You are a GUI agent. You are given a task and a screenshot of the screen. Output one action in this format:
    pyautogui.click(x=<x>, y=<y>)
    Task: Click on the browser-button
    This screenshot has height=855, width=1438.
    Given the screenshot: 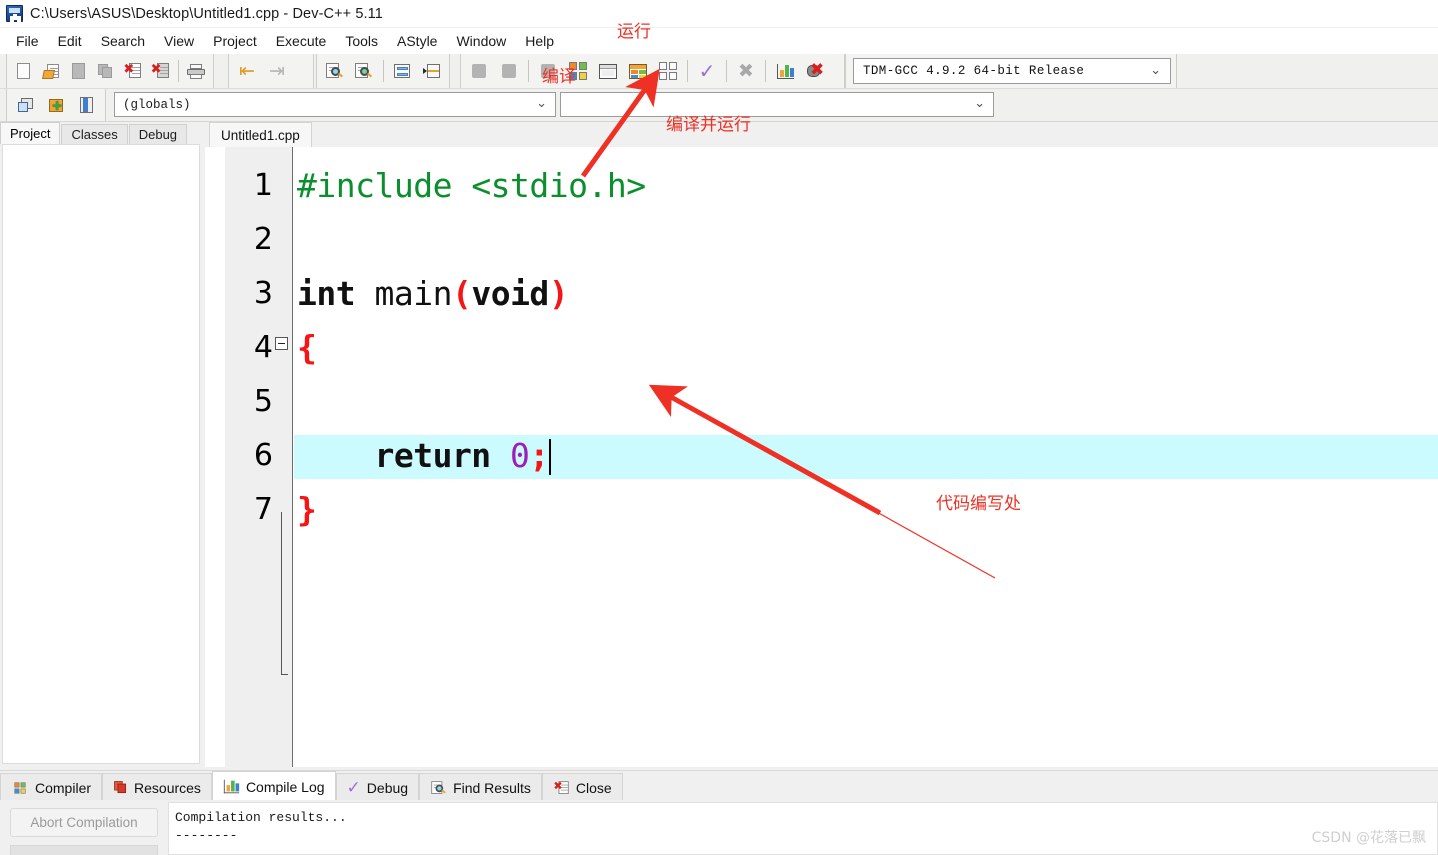 What is the action you would take?
    pyautogui.click(x=86, y=105)
    